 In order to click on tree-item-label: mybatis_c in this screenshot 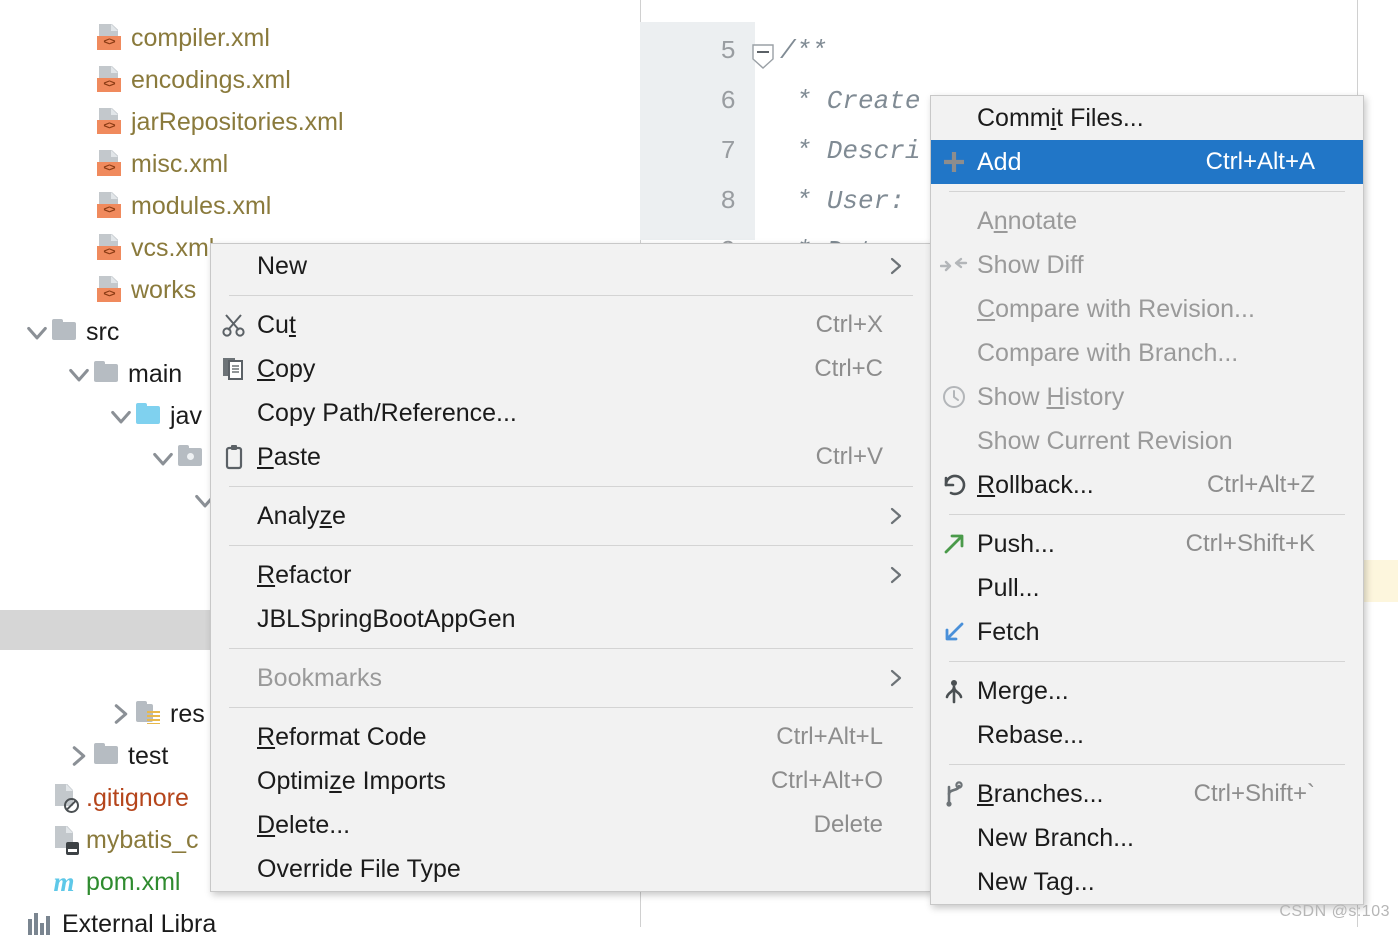, I will do `click(142, 840)`.